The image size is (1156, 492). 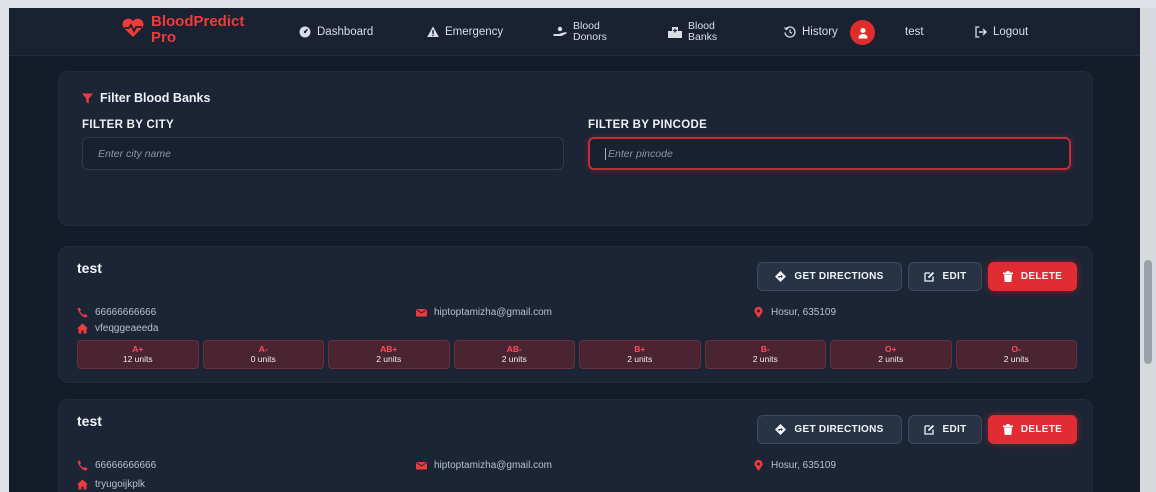 I want to click on nav-blood-banks-label: Blood Banks, so click(x=702, y=32).